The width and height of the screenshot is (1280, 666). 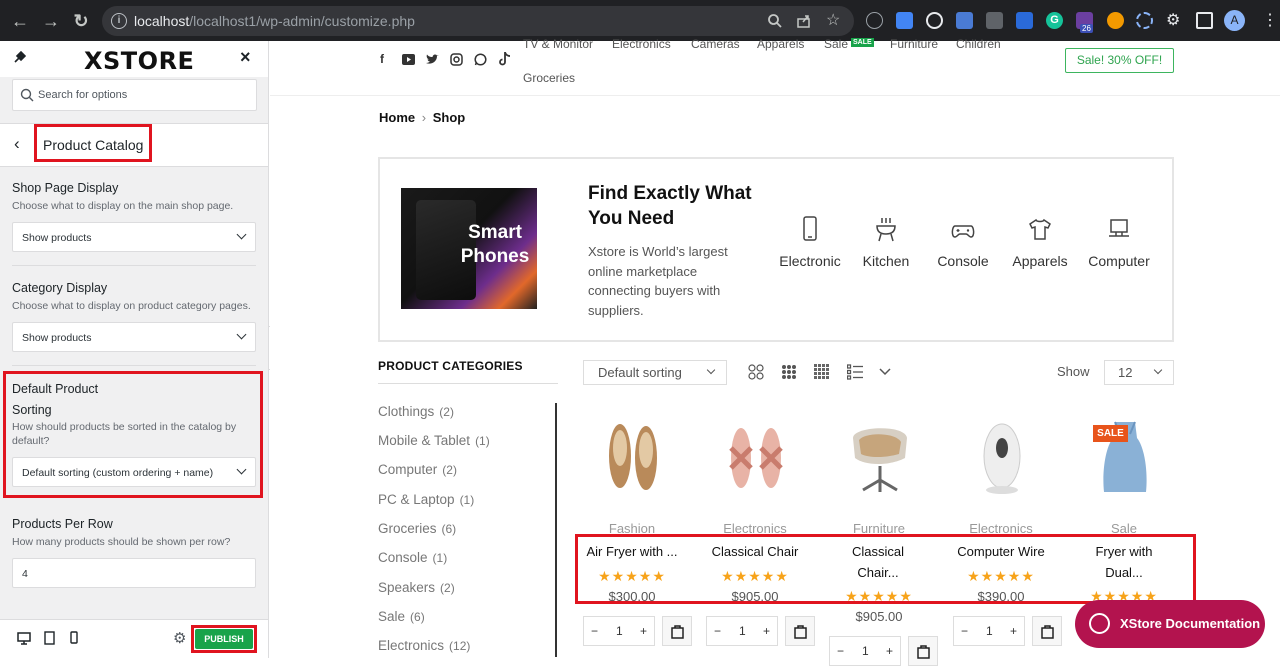 What do you see at coordinates (822, 372) in the screenshot?
I see `grid-4-icon` at bounding box center [822, 372].